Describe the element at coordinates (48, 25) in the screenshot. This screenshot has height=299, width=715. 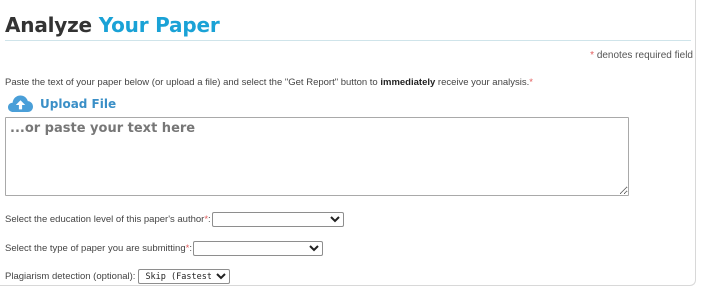
I see `title-text: Analyze` at that location.